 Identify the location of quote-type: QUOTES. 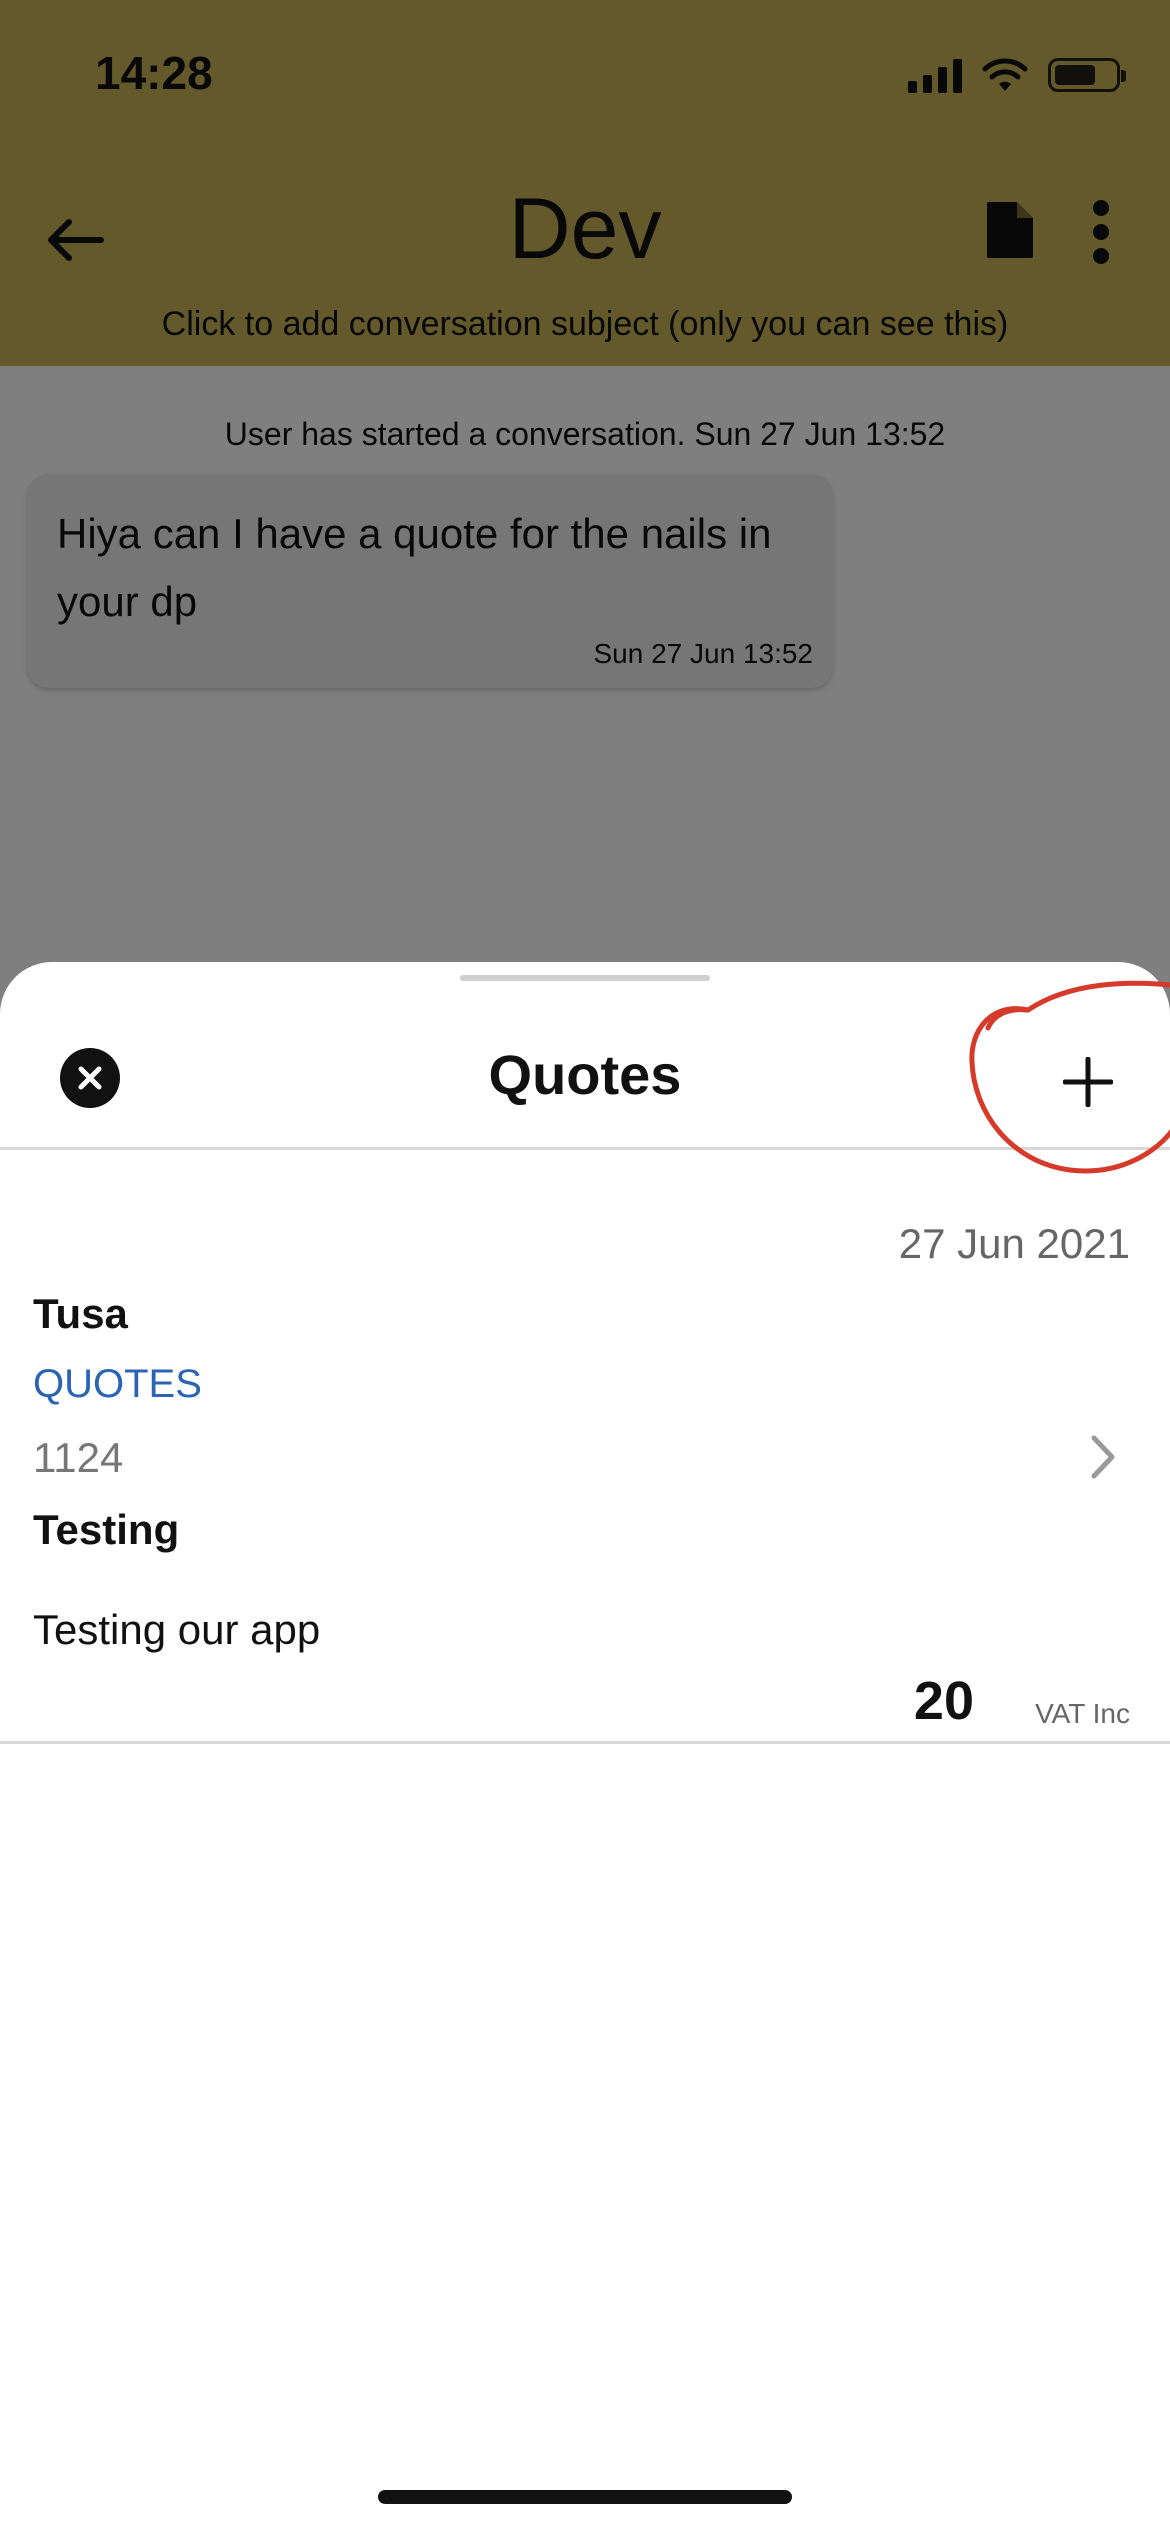
(117, 1384).